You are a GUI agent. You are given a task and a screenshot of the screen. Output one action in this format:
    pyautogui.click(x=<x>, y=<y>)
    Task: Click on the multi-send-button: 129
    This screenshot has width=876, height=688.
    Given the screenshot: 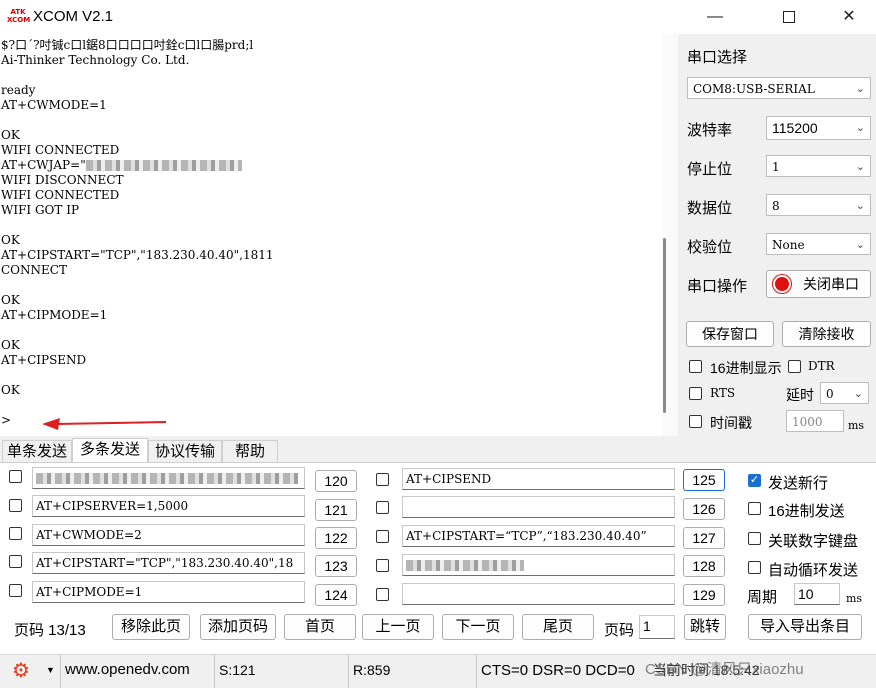 What is the action you would take?
    pyautogui.click(x=704, y=595)
    